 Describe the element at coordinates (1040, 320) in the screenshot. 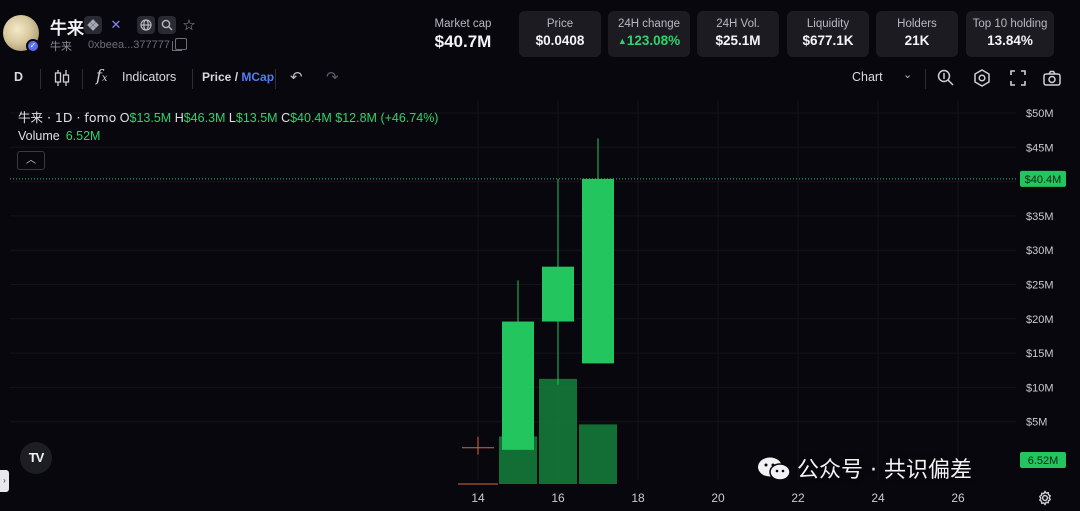

I see `y-tick-label: $20M` at that location.